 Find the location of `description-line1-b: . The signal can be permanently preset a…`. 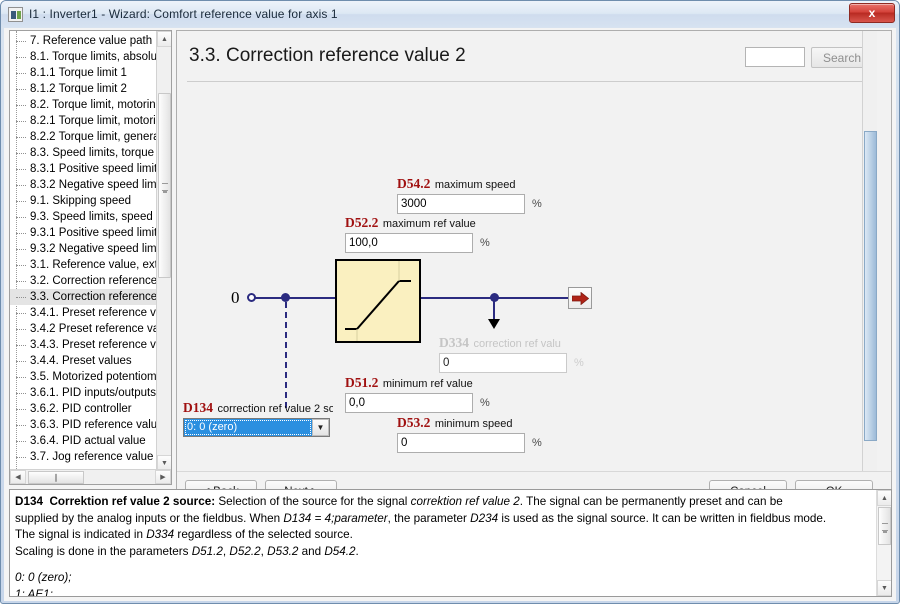

description-line1-b: . The signal can be permanently preset a… is located at coordinates (651, 501).